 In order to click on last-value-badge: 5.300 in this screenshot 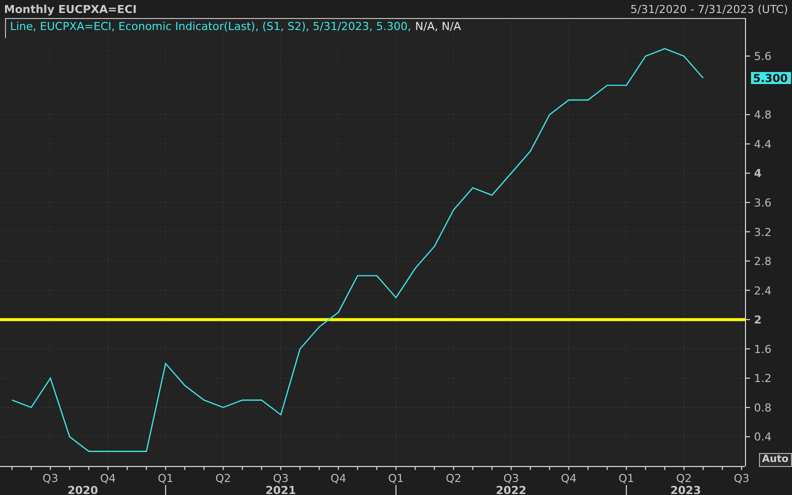, I will do `click(771, 79)`.